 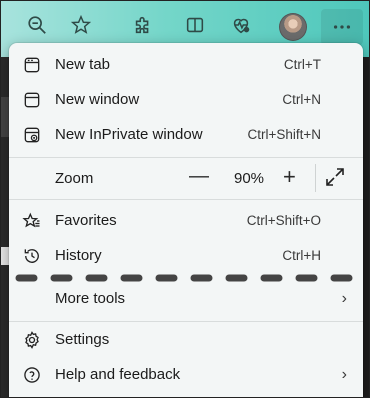 I want to click on menu-item-new-tab: New tab Ctrl+T, so click(x=186, y=64).